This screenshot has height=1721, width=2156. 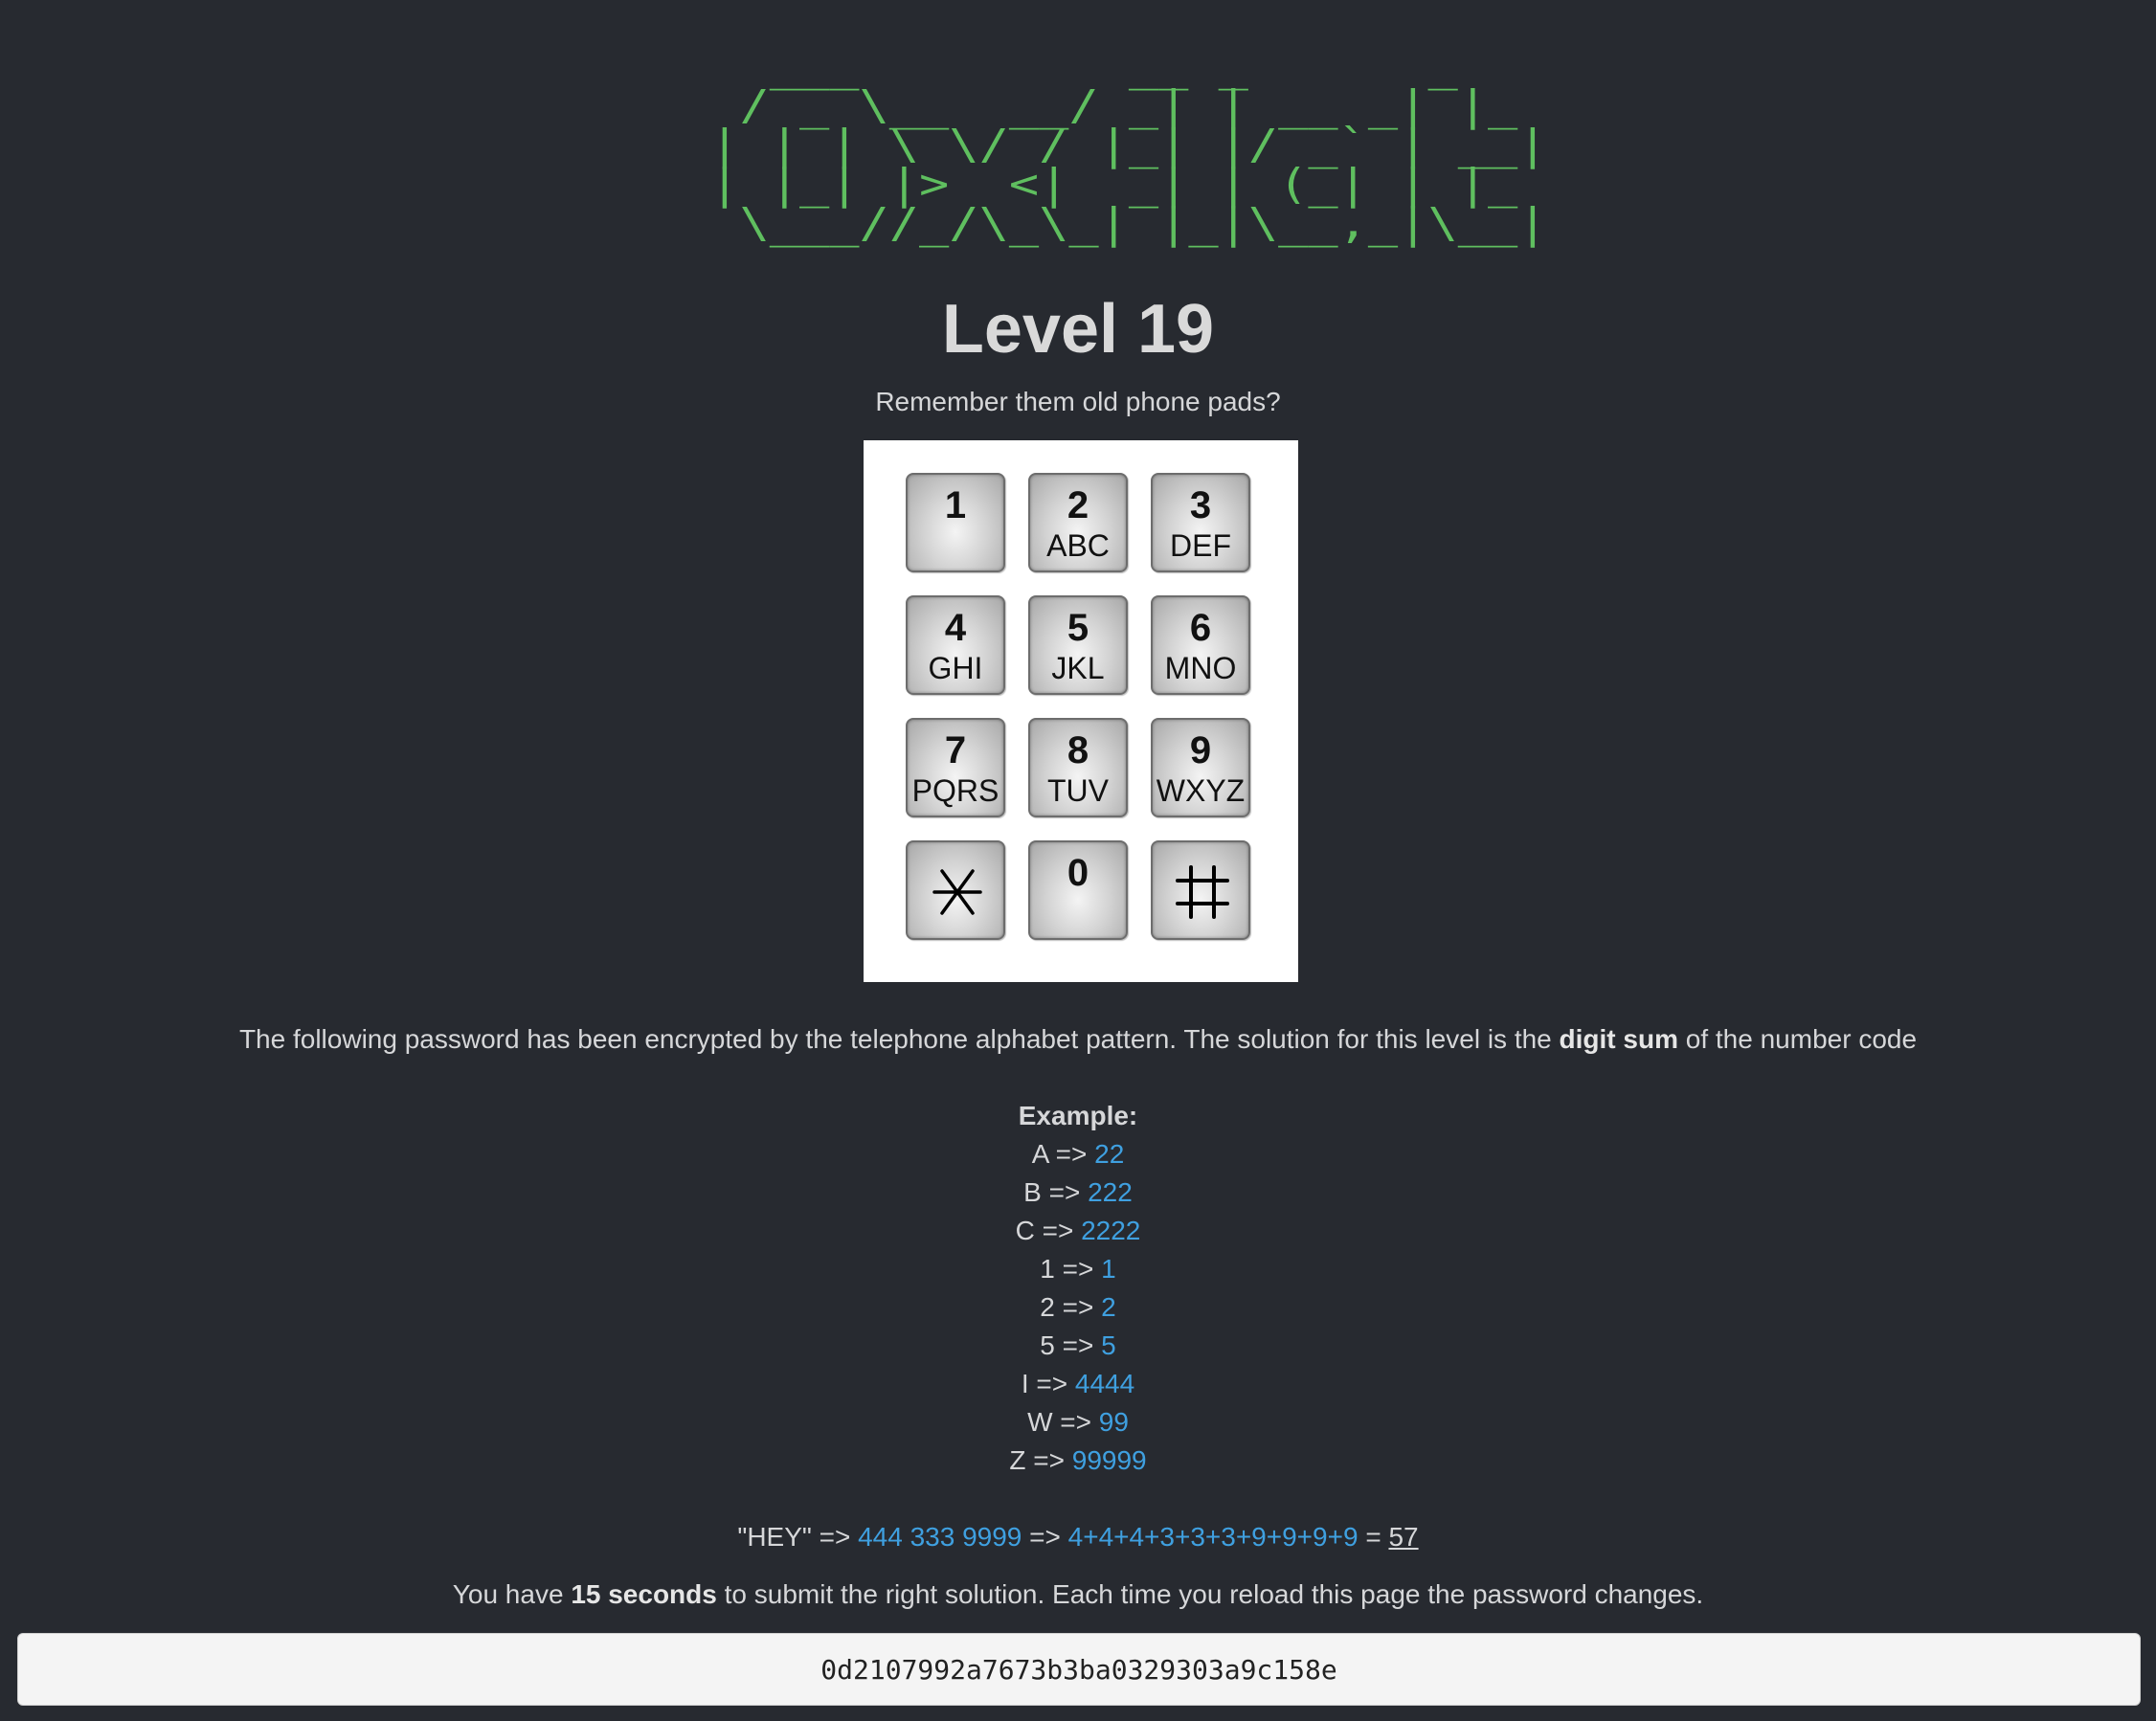 What do you see at coordinates (1078, 505) in the screenshot?
I see `key-digit: 2` at bounding box center [1078, 505].